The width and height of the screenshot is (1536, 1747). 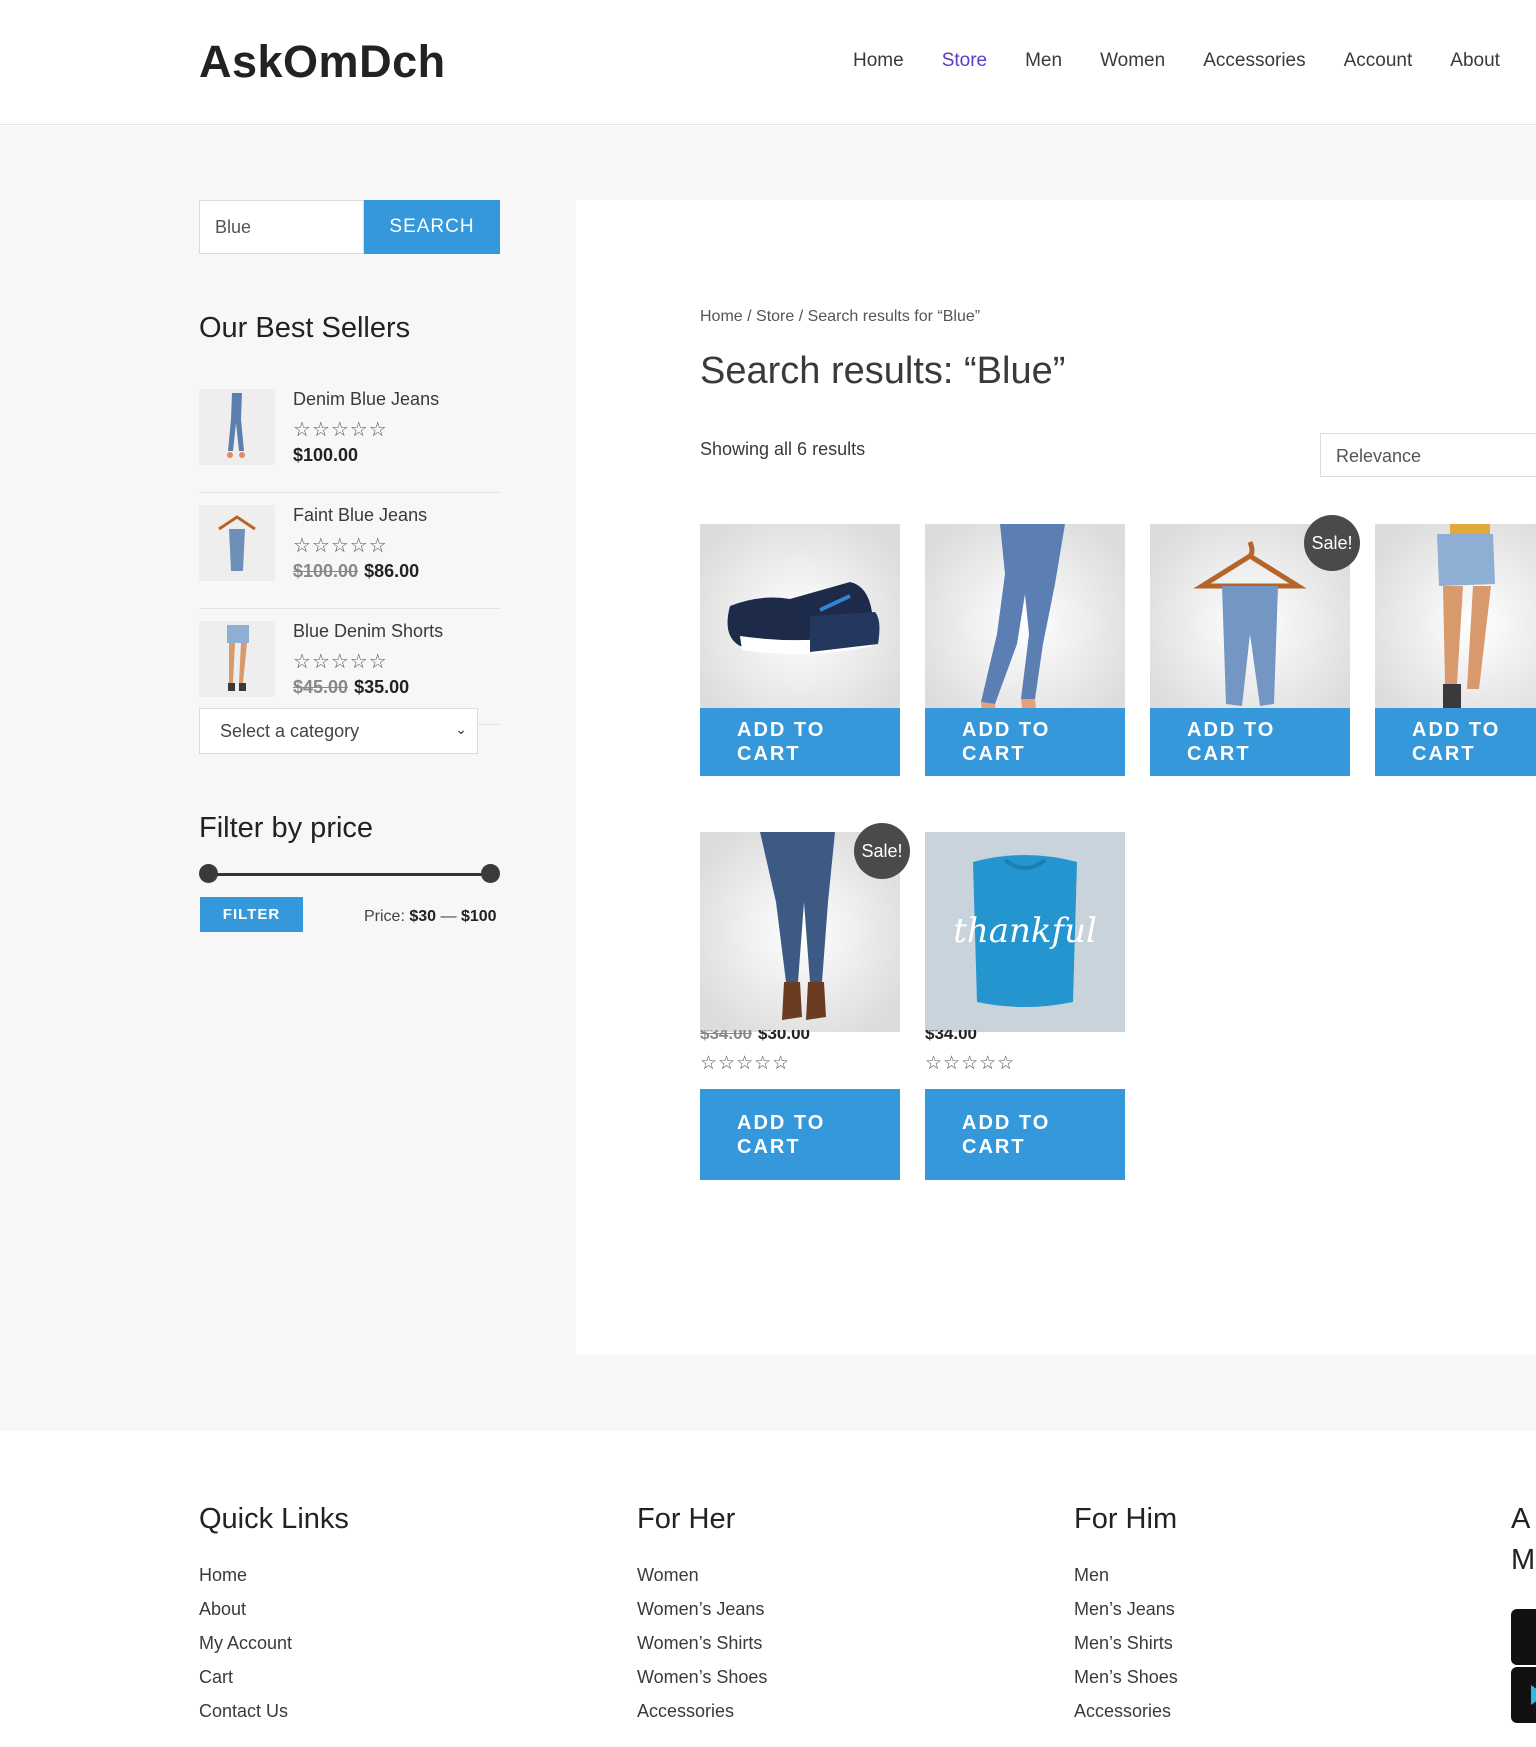 I want to click on footer-link: Women’s Jeans, so click(x=702, y=1609).